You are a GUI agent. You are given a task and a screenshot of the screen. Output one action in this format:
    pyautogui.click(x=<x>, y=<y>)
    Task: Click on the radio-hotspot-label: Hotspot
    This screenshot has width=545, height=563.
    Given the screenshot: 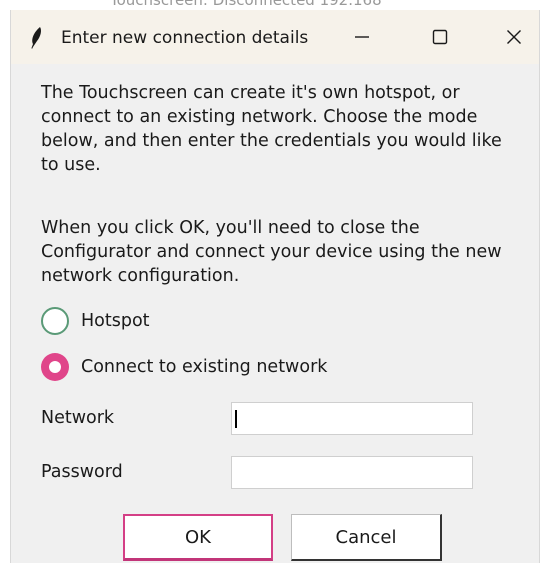 What is the action you would take?
    pyautogui.click(x=115, y=321)
    